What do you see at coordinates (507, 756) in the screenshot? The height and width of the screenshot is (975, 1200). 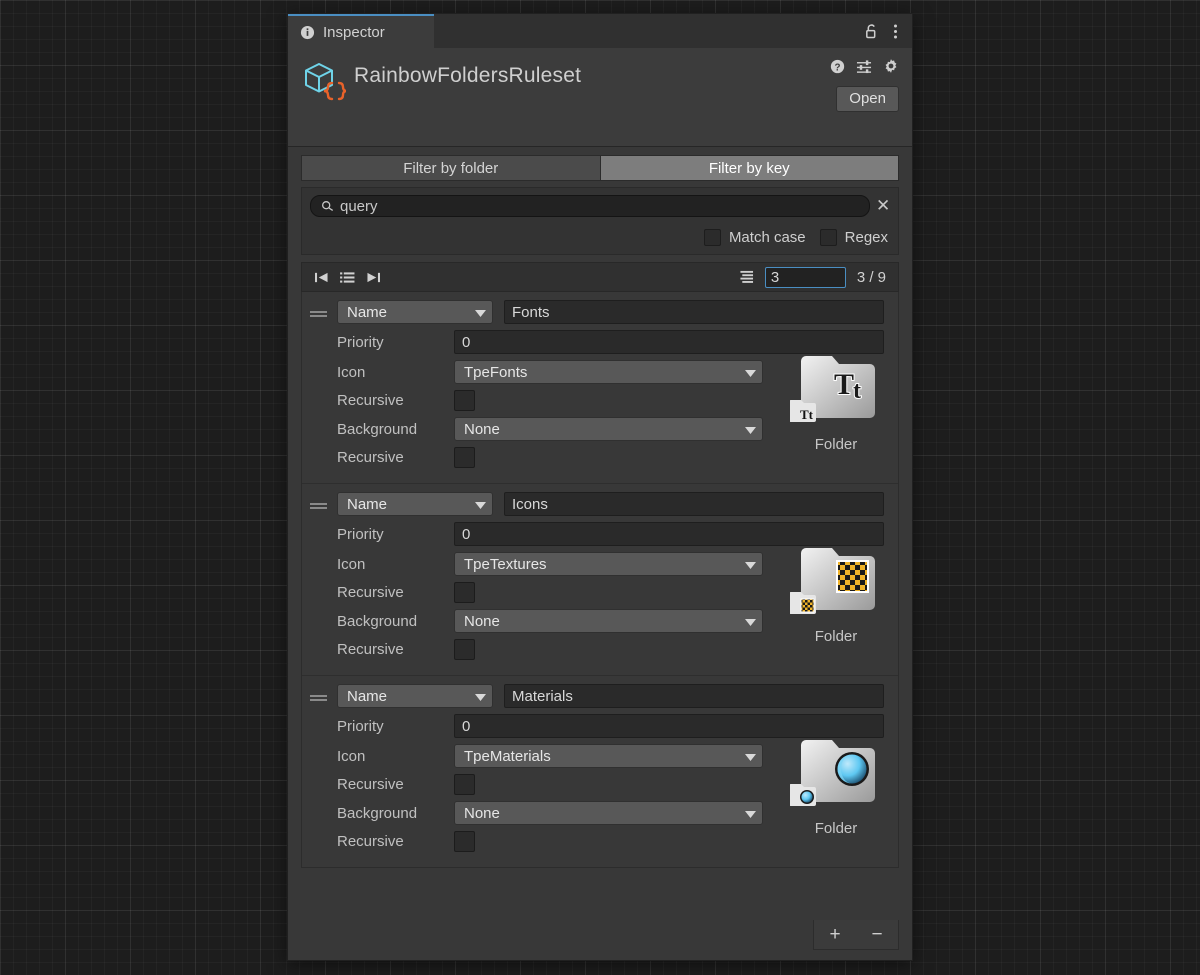 I see `icon-dropdown-value: TpeMaterials` at bounding box center [507, 756].